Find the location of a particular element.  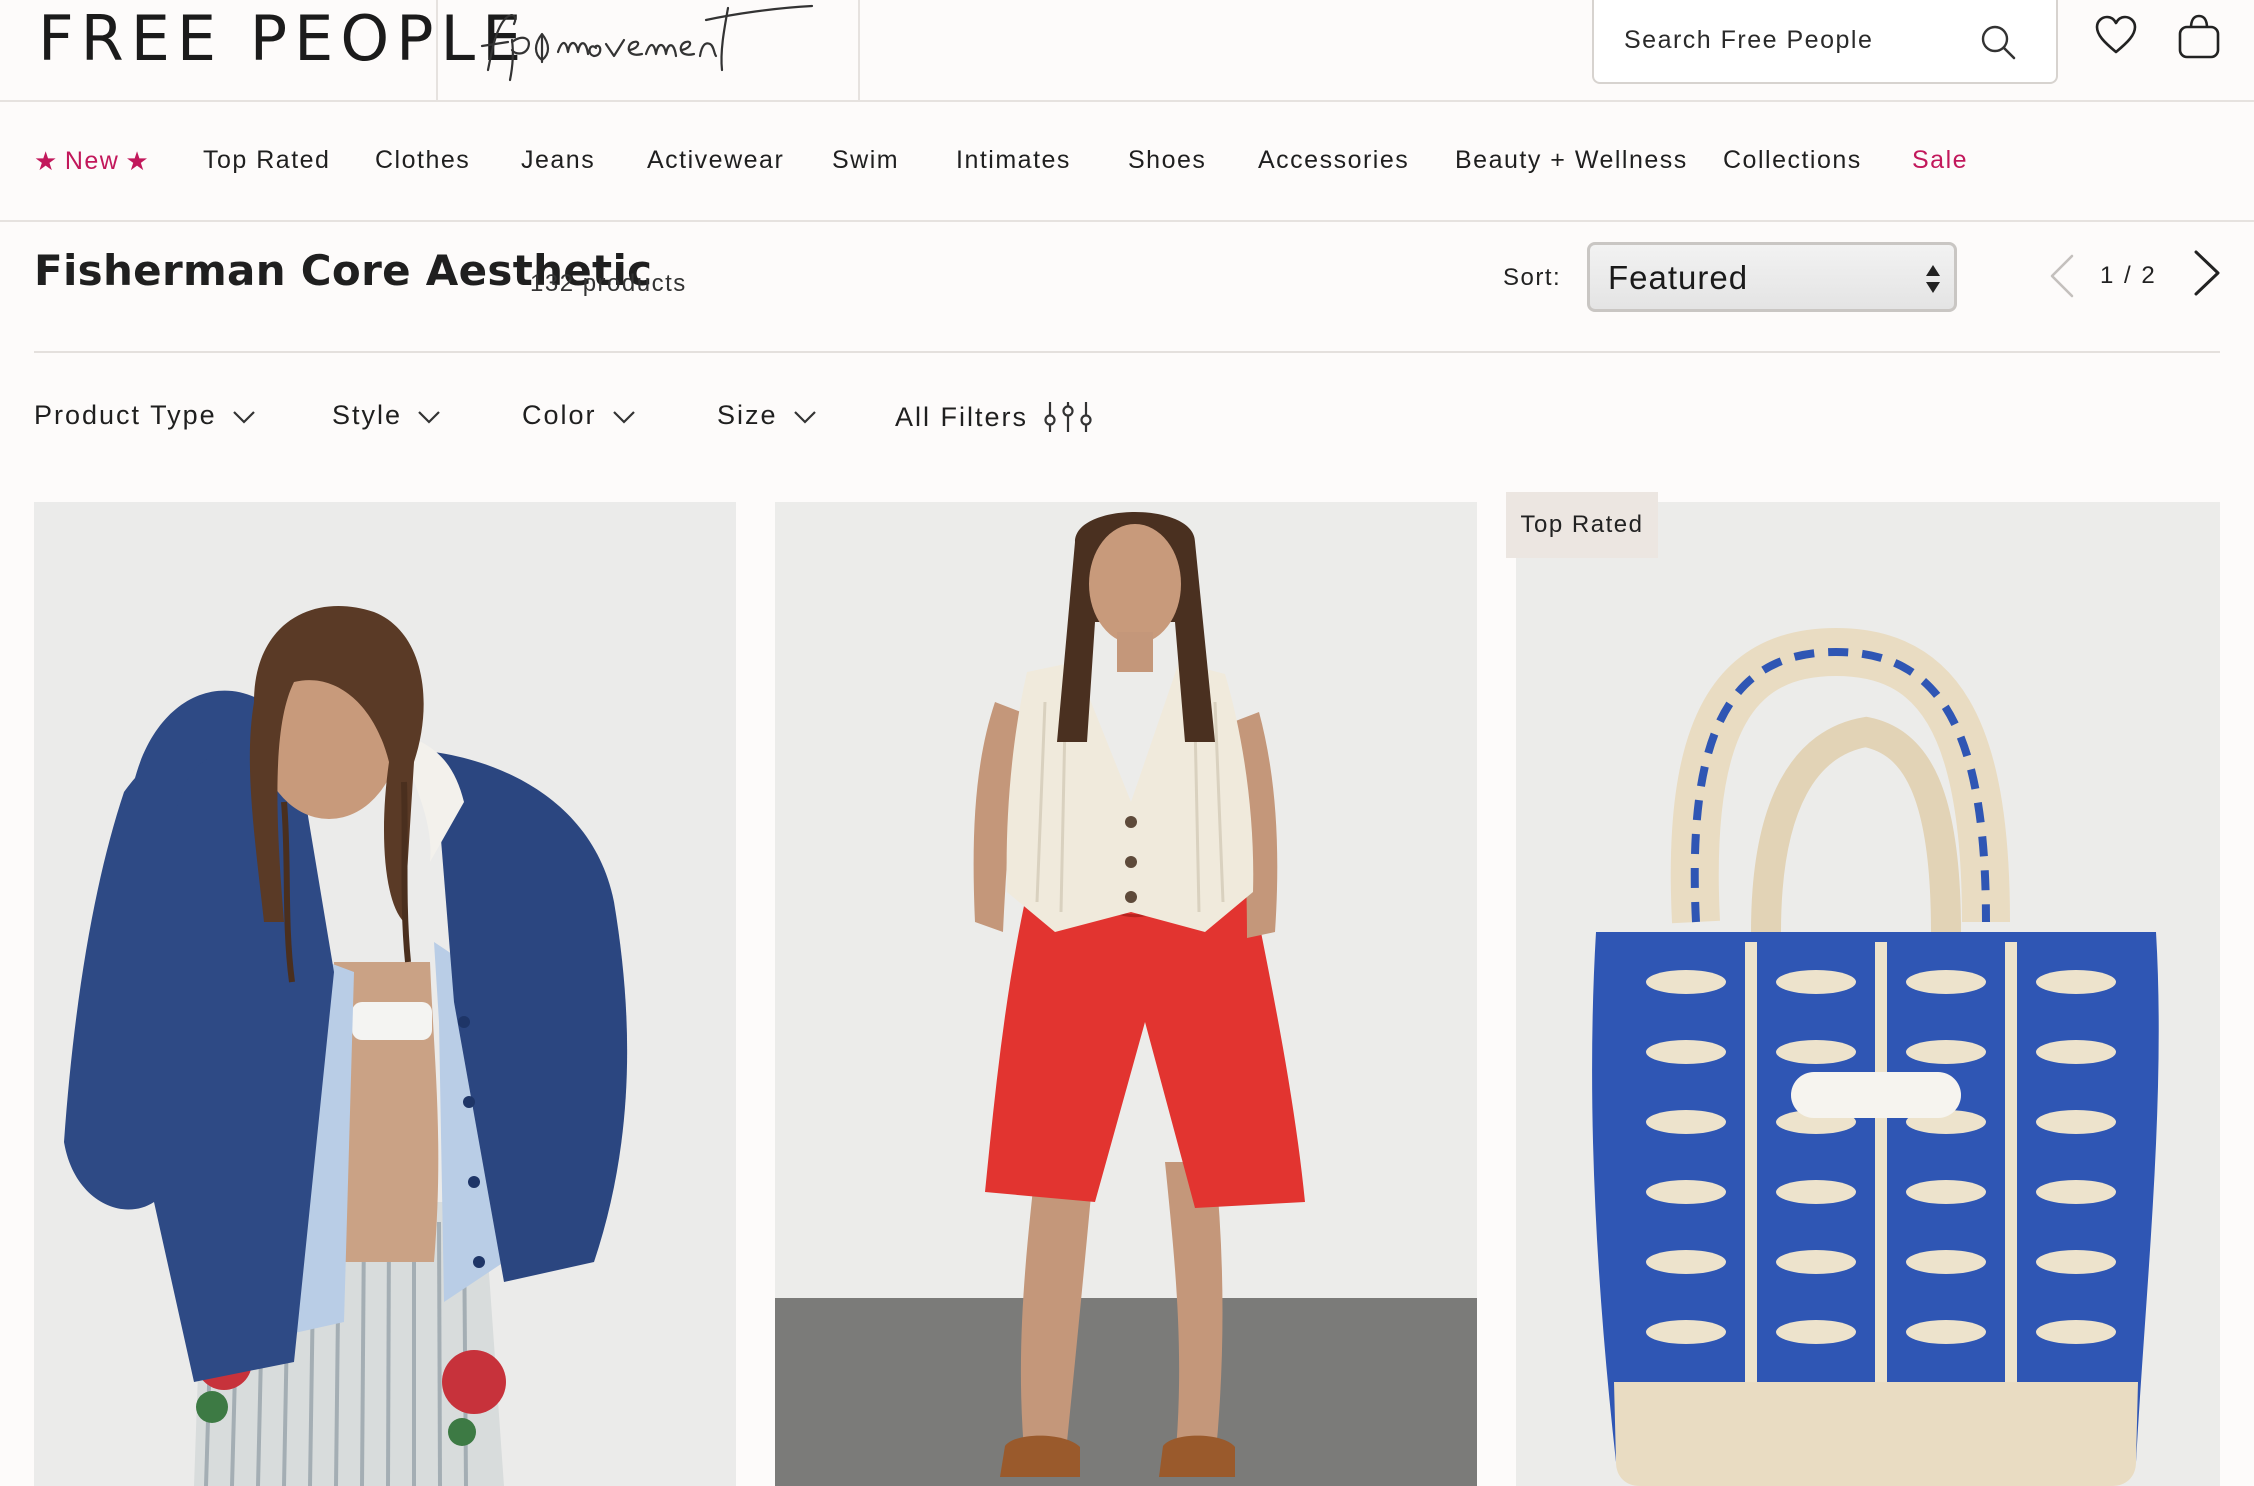

nav-item-top-rated: Top Rated is located at coordinates (266, 160).